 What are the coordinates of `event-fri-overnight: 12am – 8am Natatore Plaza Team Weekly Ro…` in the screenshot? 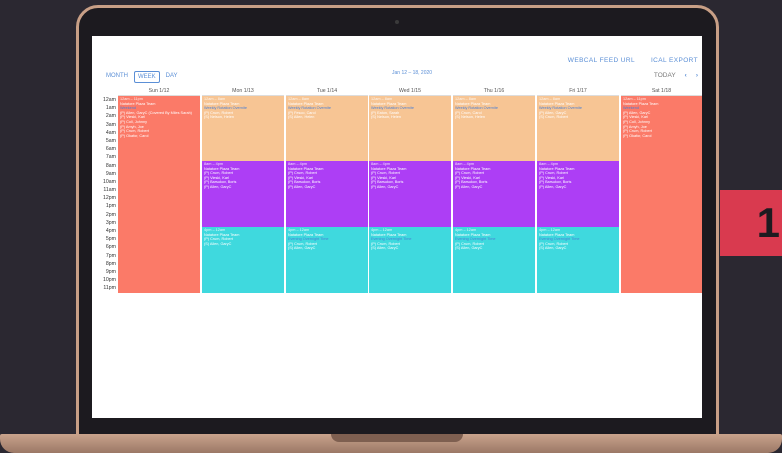 It's located at (578, 128).